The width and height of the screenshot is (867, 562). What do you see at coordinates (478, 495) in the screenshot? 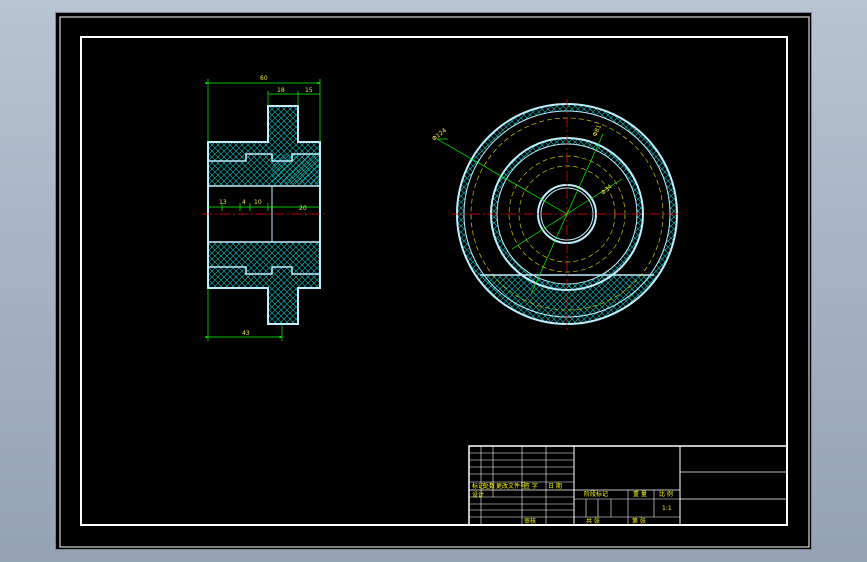
I see `tb-design: 设计` at bounding box center [478, 495].